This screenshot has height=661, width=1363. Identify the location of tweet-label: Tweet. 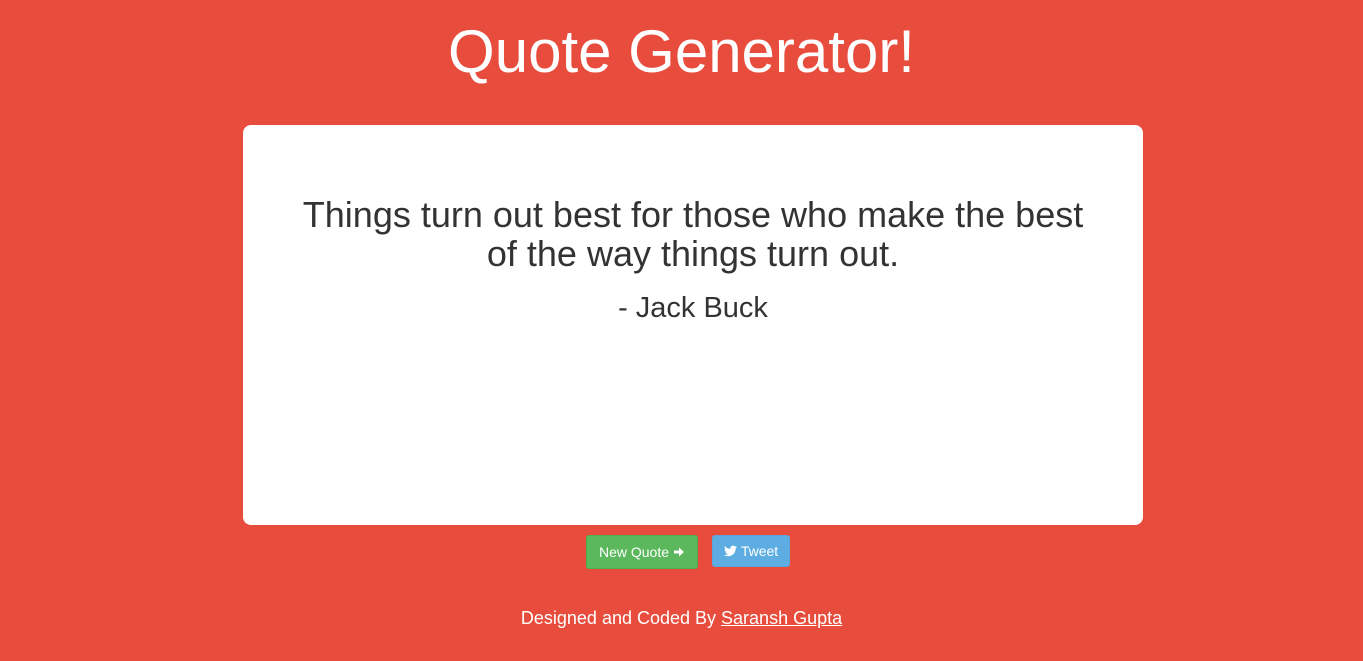
(759, 551).